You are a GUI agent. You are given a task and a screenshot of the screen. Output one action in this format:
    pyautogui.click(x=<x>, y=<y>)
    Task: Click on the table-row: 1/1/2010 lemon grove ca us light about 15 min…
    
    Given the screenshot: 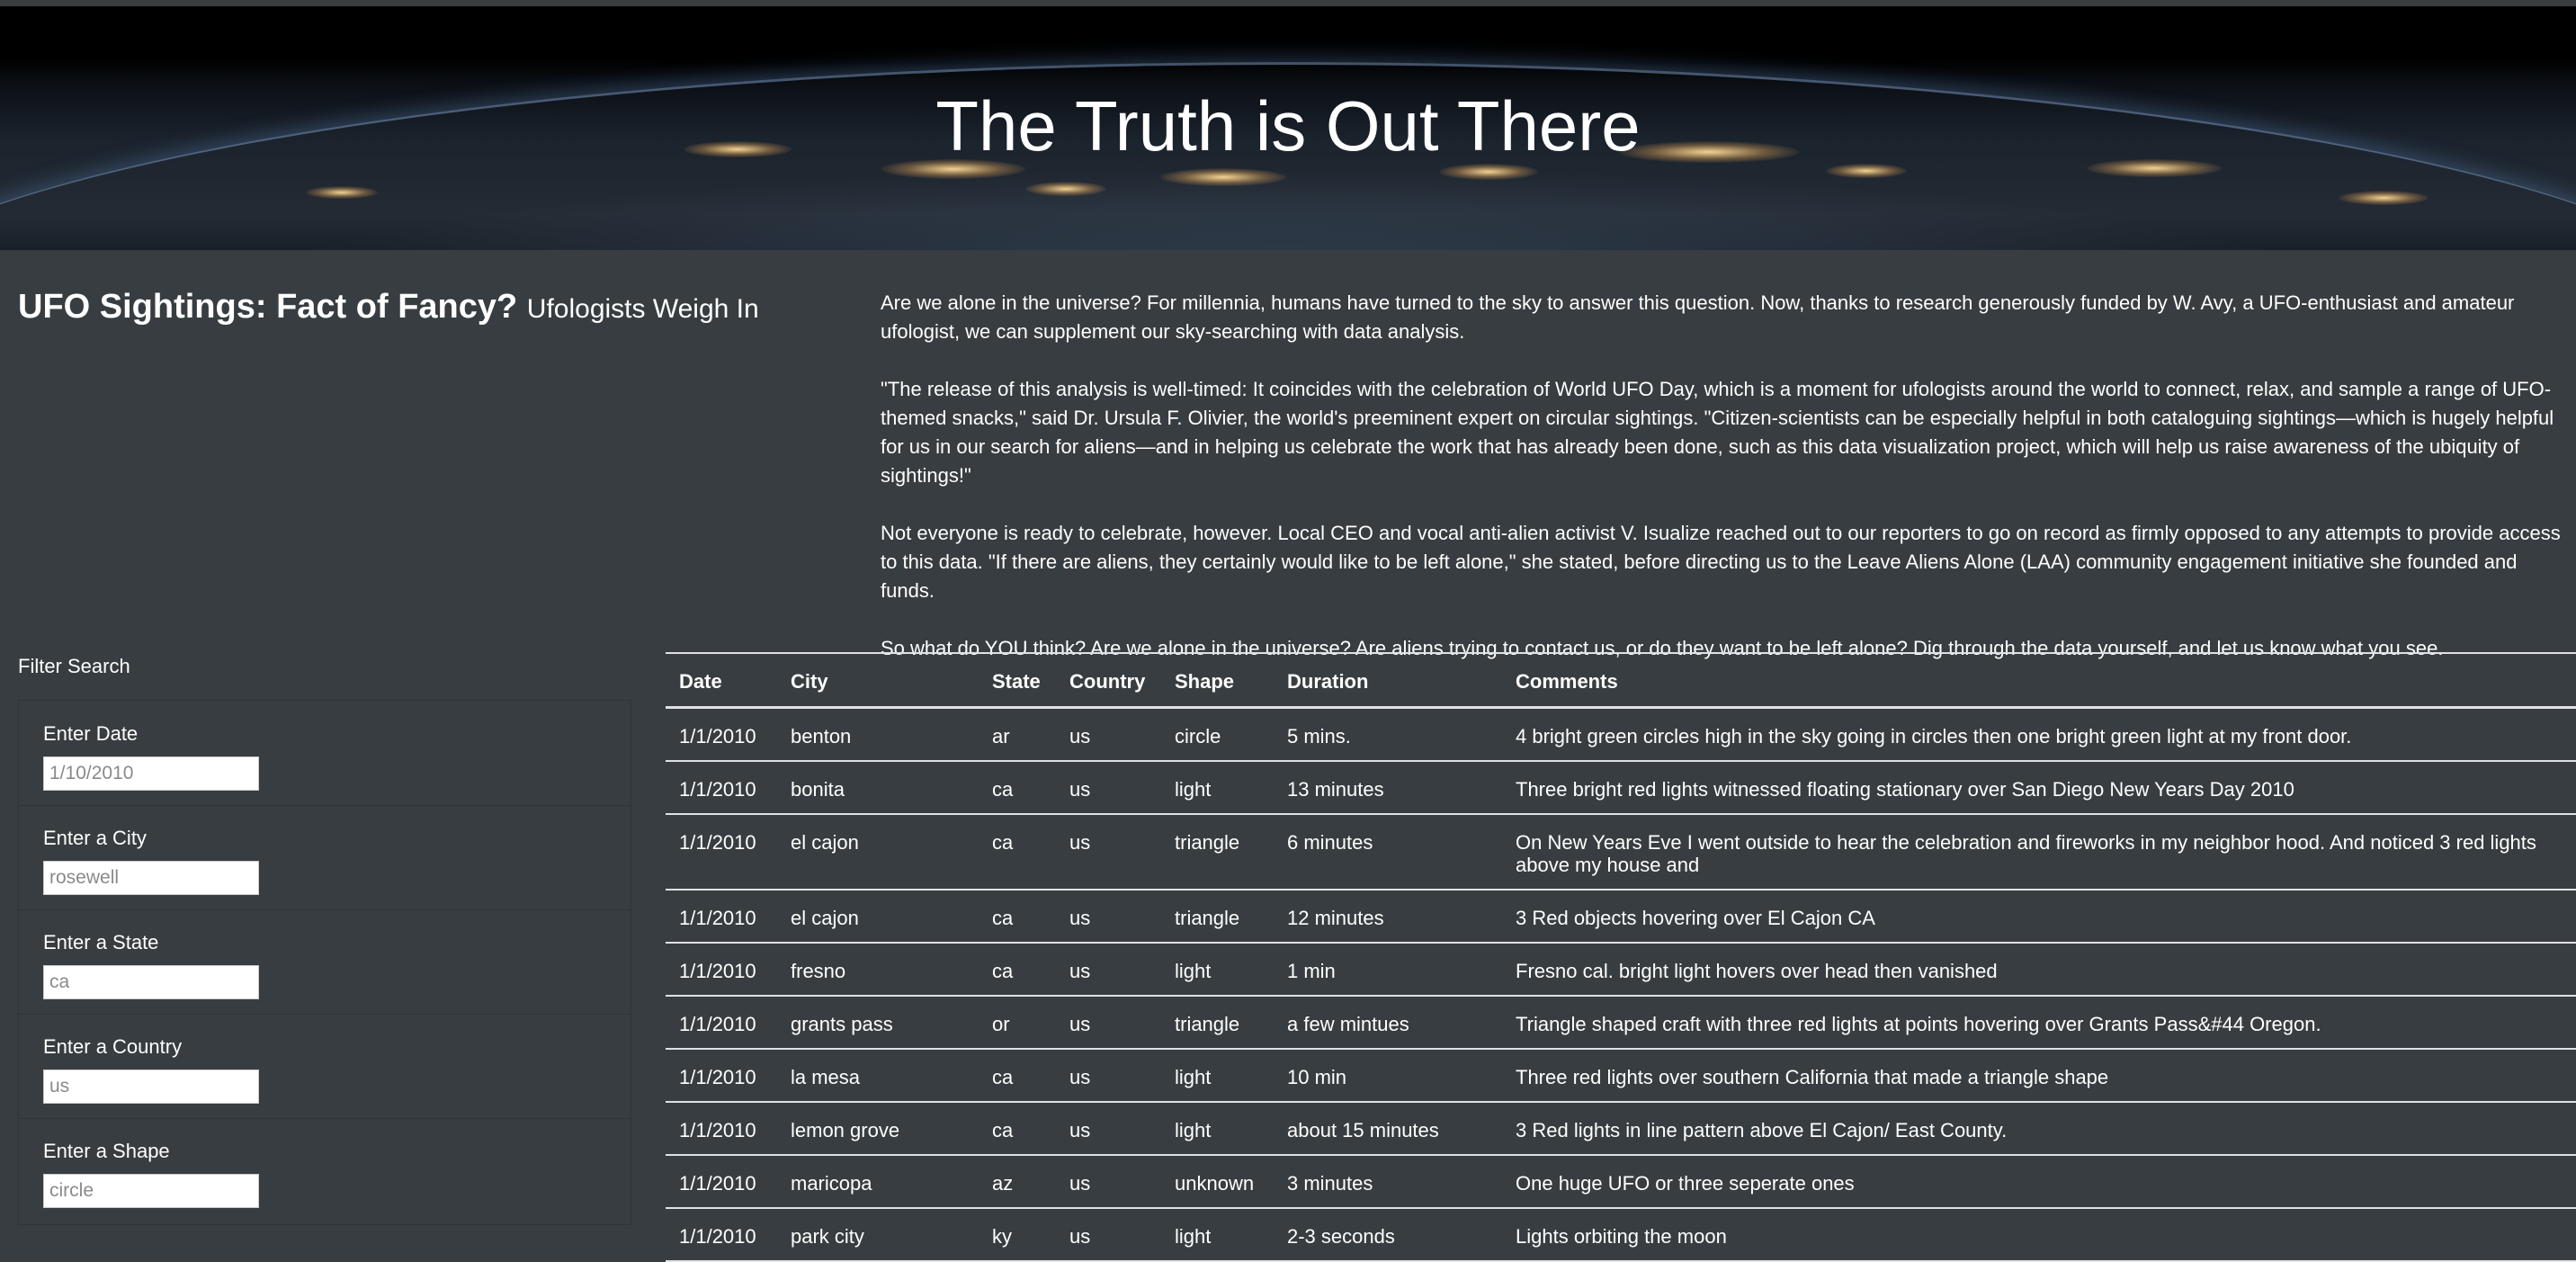 What is the action you would take?
    pyautogui.click(x=1621, y=1129)
    